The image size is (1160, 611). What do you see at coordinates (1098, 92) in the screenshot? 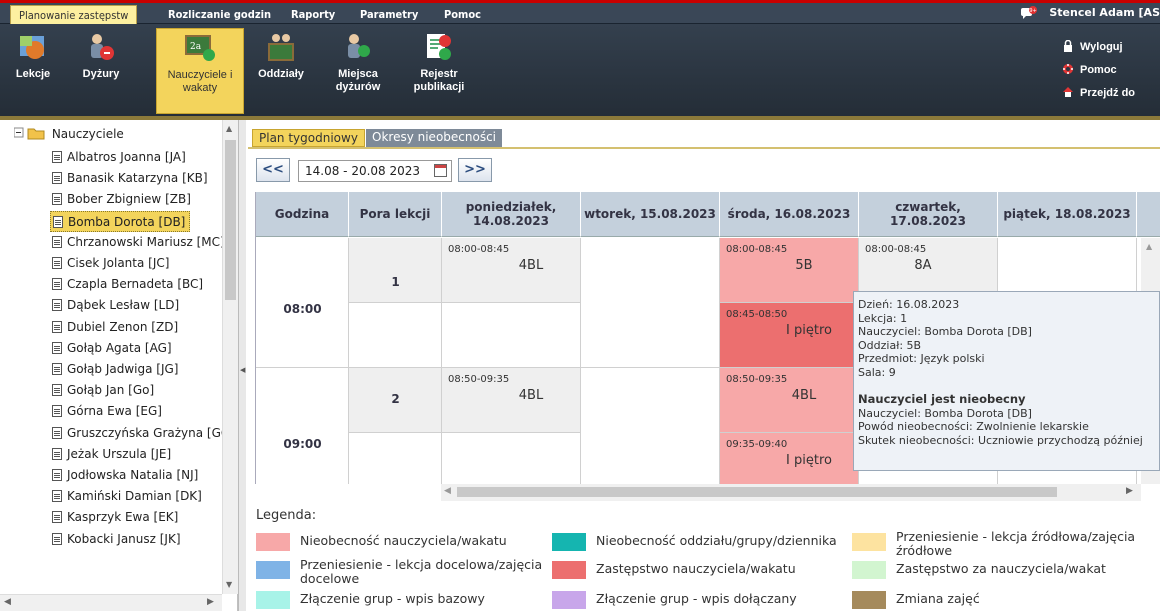
I see `przejdz-do-link: Przejdź do` at bounding box center [1098, 92].